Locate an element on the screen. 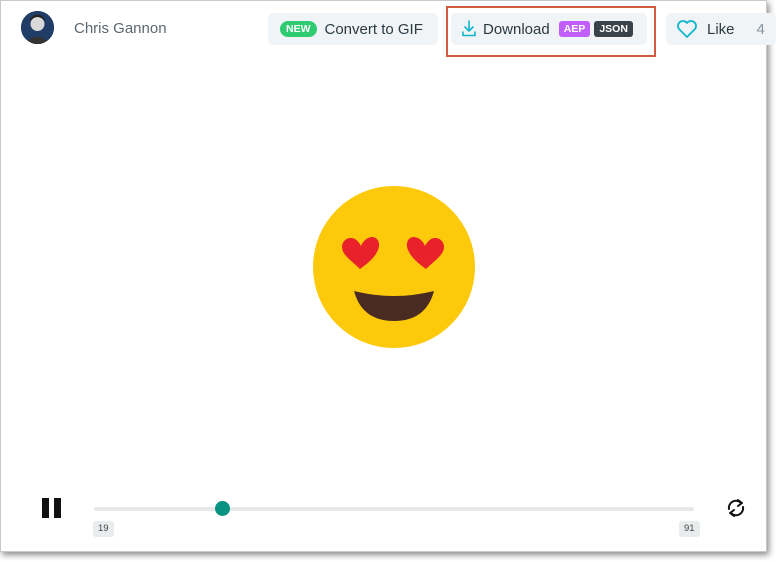 The height and width of the screenshot is (562, 776). pause-button is located at coordinates (52, 508).